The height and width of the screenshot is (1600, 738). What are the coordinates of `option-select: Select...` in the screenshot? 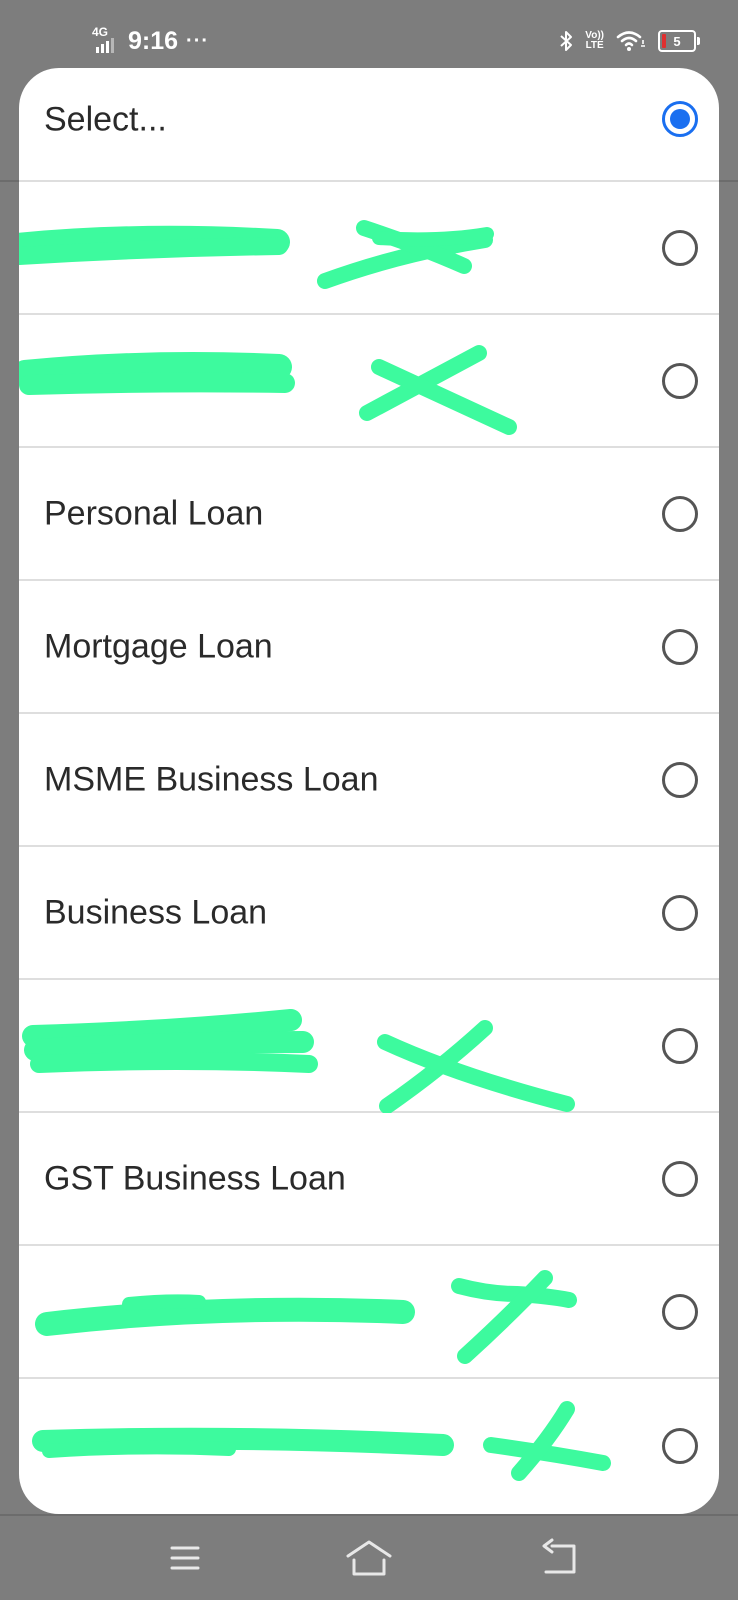 It's located at (369, 125).